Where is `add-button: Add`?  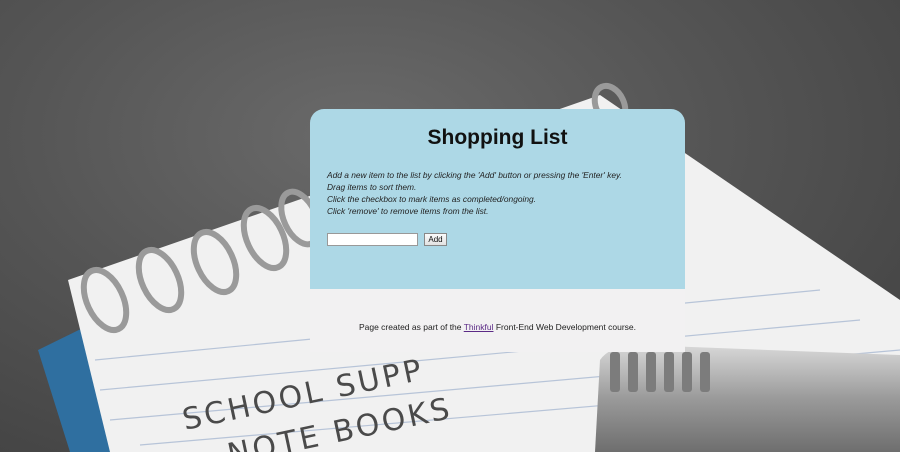 add-button: Add is located at coordinates (435, 239).